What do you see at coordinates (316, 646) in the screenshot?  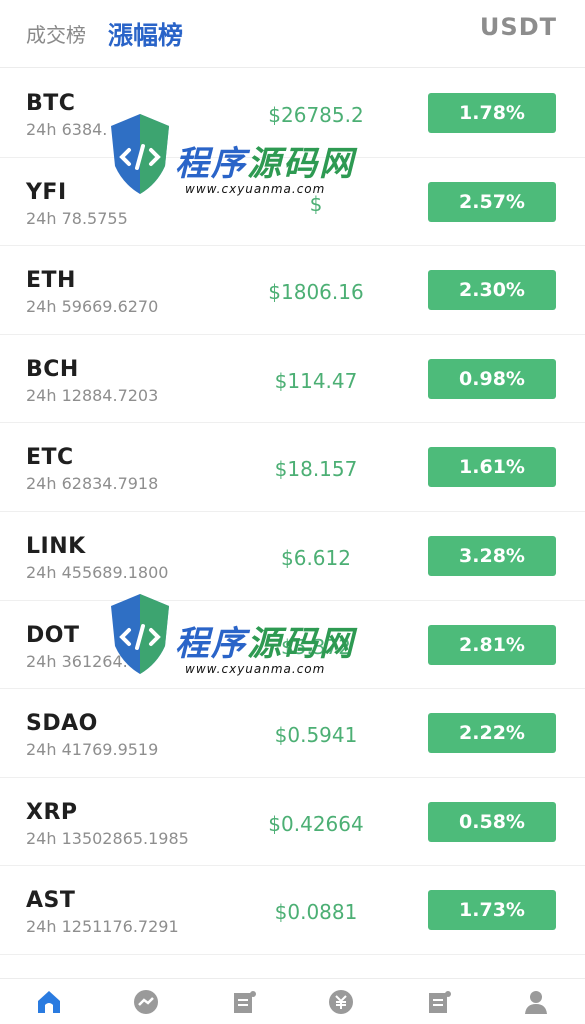 I see `coin-price: $5.372` at bounding box center [316, 646].